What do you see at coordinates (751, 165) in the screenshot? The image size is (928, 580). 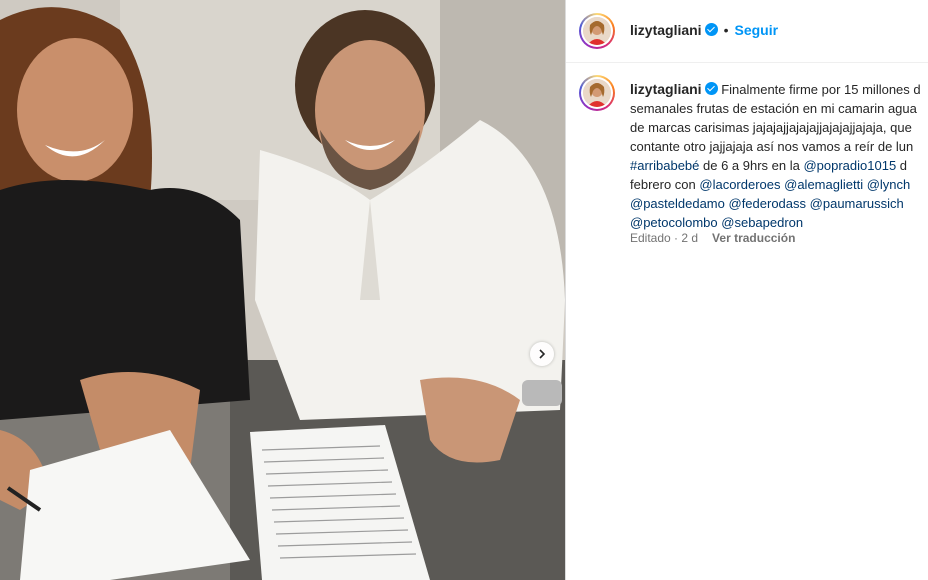 I see `caption-text: de 6 a 9hrs en la` at bounding box center [751, 165].